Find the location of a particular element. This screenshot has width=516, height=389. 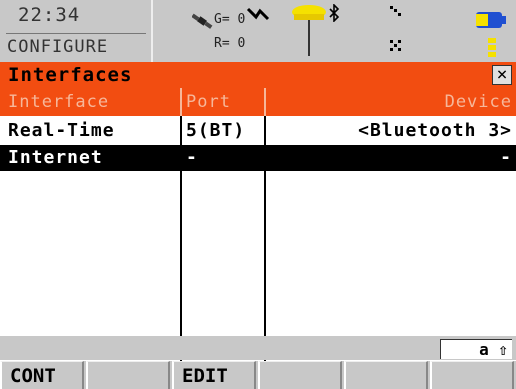

header-interface: Interface is located at coordinates (59, 102).